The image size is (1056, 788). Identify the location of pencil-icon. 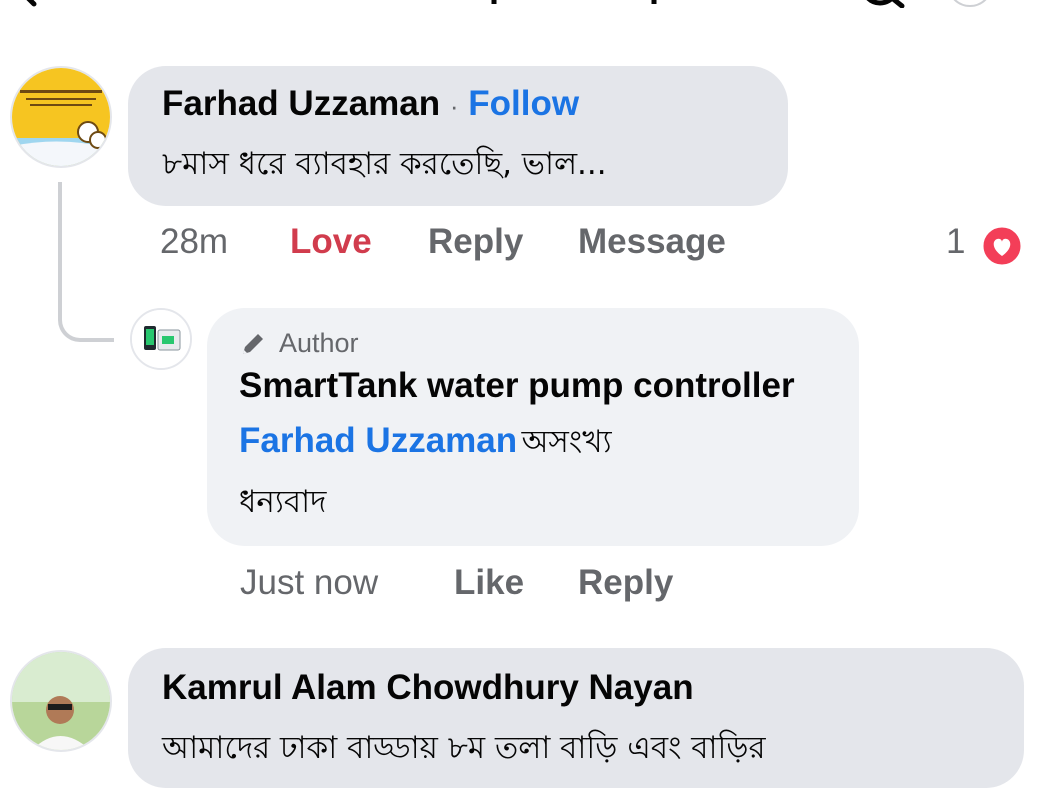
(253, 344).